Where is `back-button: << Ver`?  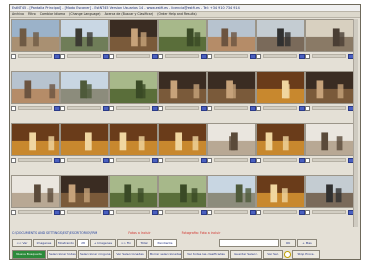
back-button: << Ver is located at coordinates (22, 242).